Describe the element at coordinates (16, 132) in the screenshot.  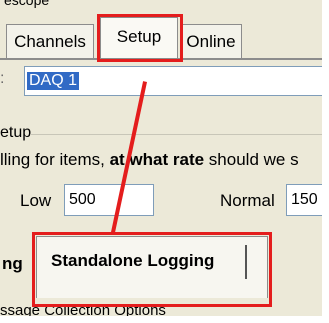
I see `section-label-fragment: etup` at that location.